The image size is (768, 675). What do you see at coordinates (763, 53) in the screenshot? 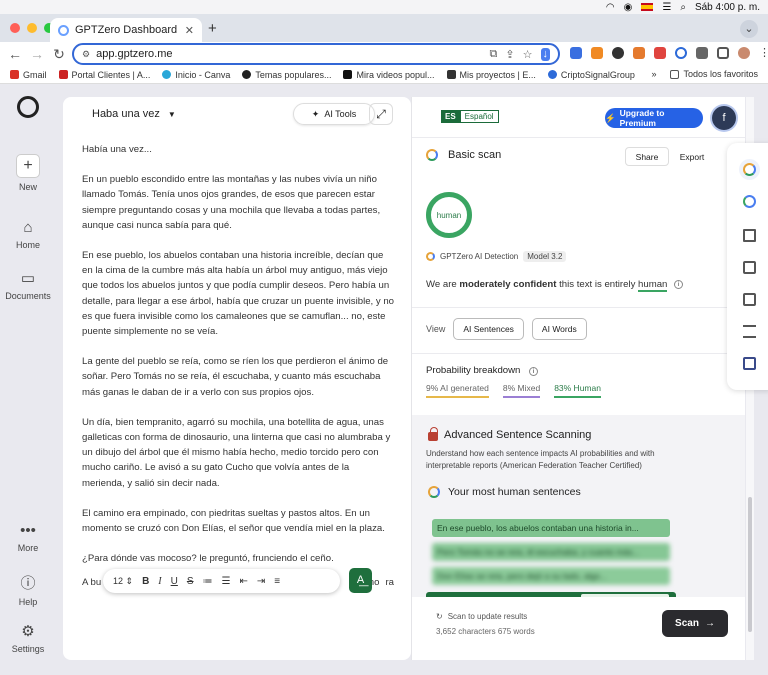
I see `chrome-menu-icon: ⋮` at bounding box center [763, 53].